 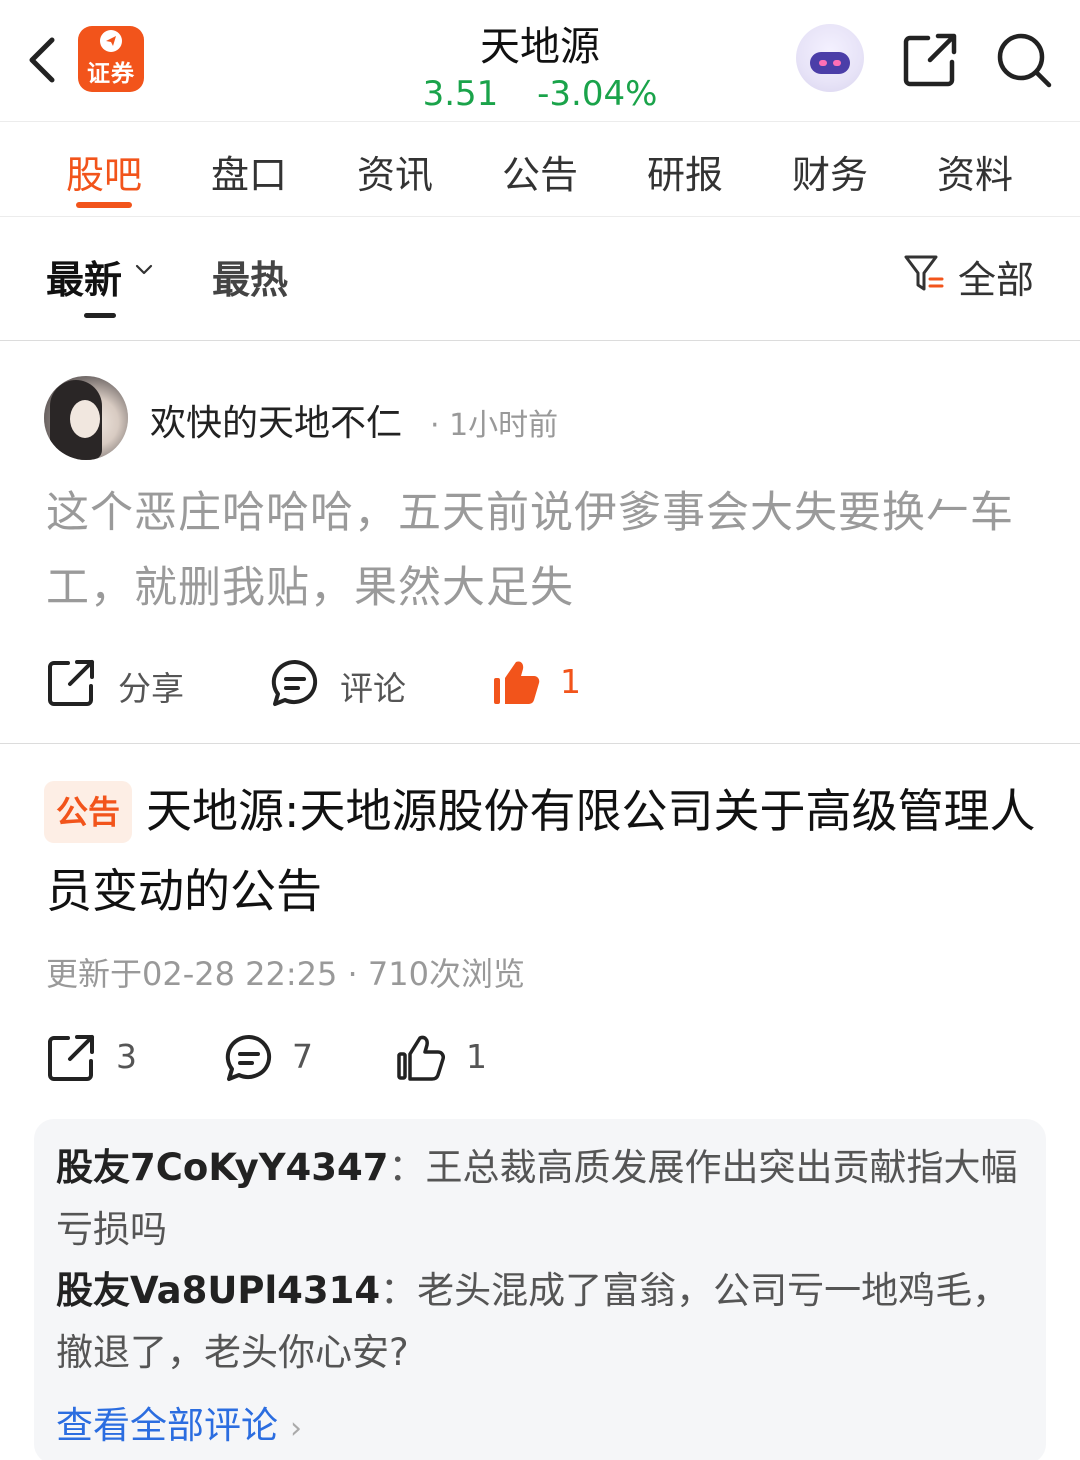 What do you see at coordinates (685, 171) in the screenshot?
I see `tab-research: 研报` at bounding box center [685, 171].